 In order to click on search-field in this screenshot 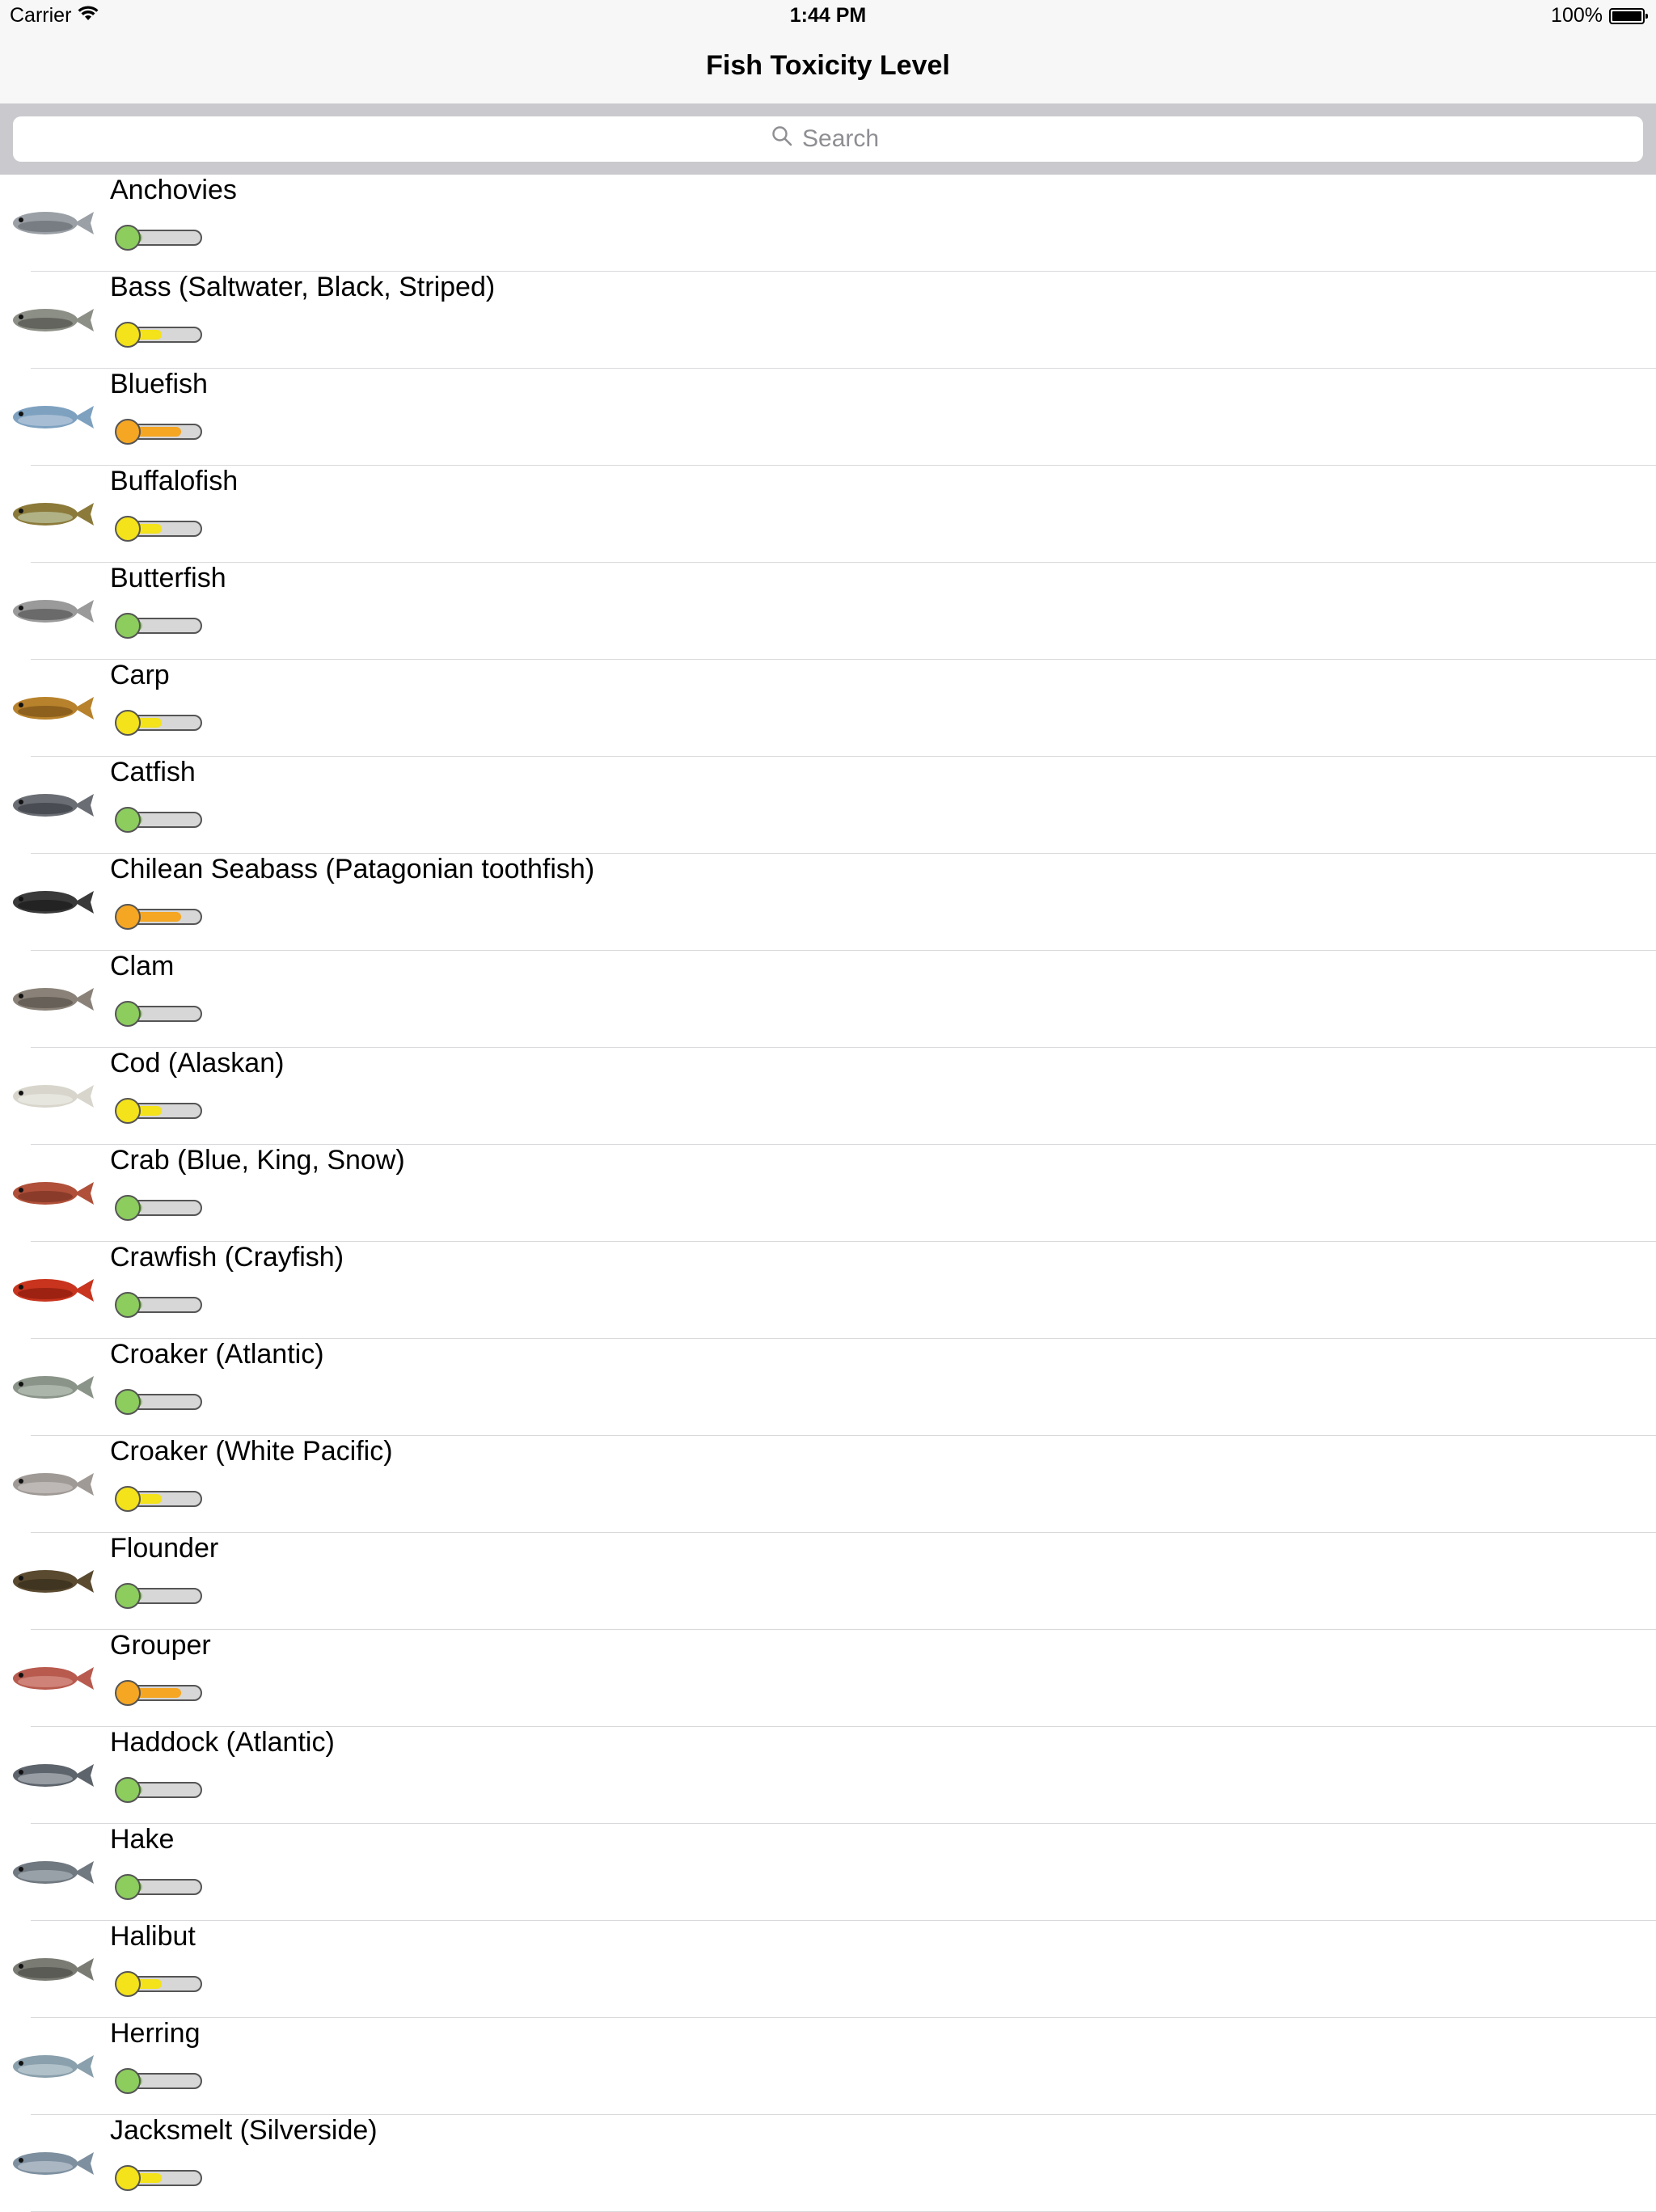, I will do `click(828, 139)`.